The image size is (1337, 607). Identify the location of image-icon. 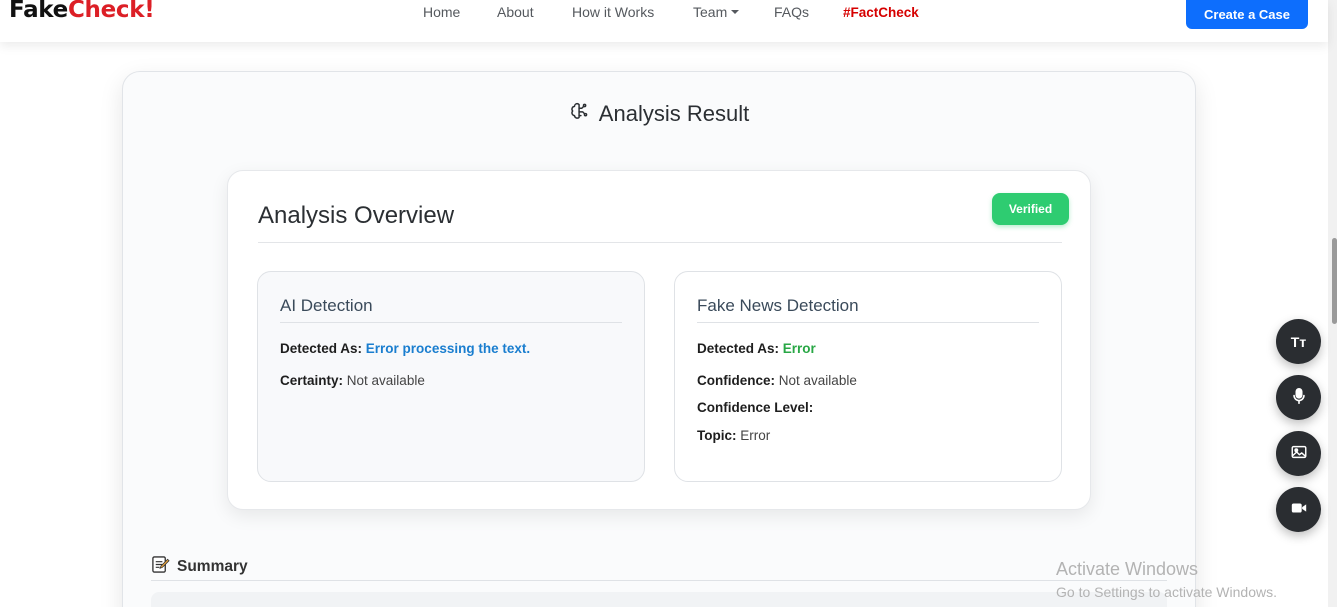
(1299, 453).